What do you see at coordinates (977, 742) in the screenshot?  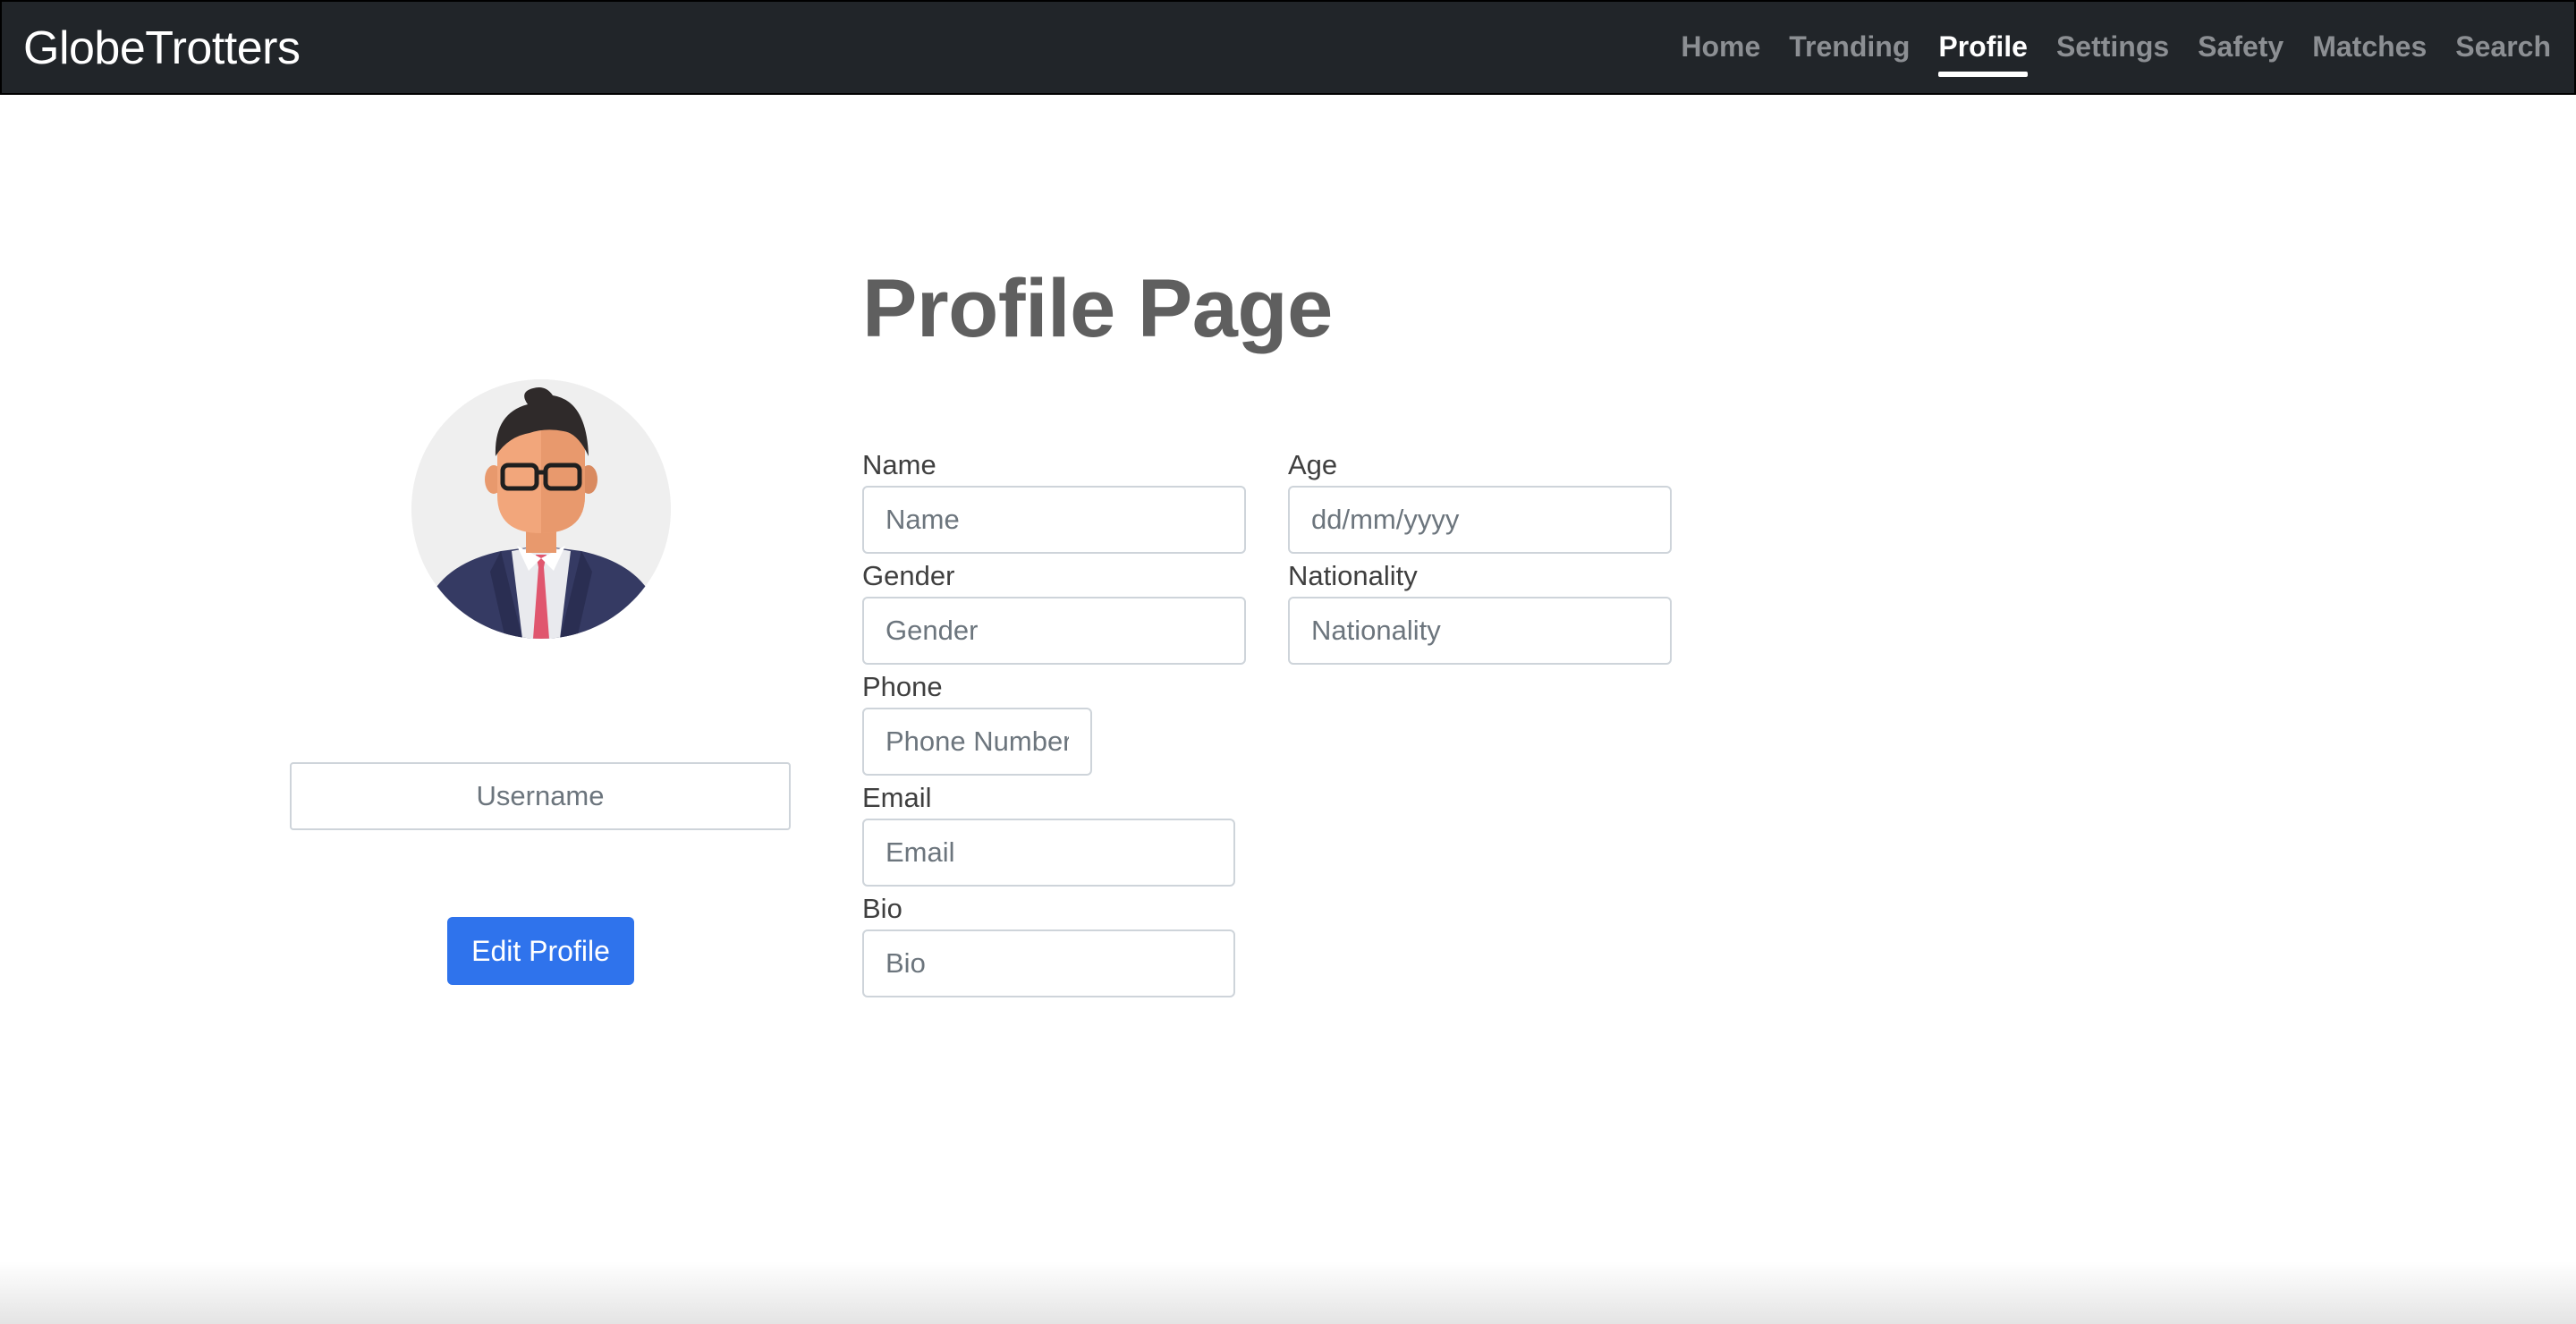 I see `phone-field` at bounding box center [977, 742].